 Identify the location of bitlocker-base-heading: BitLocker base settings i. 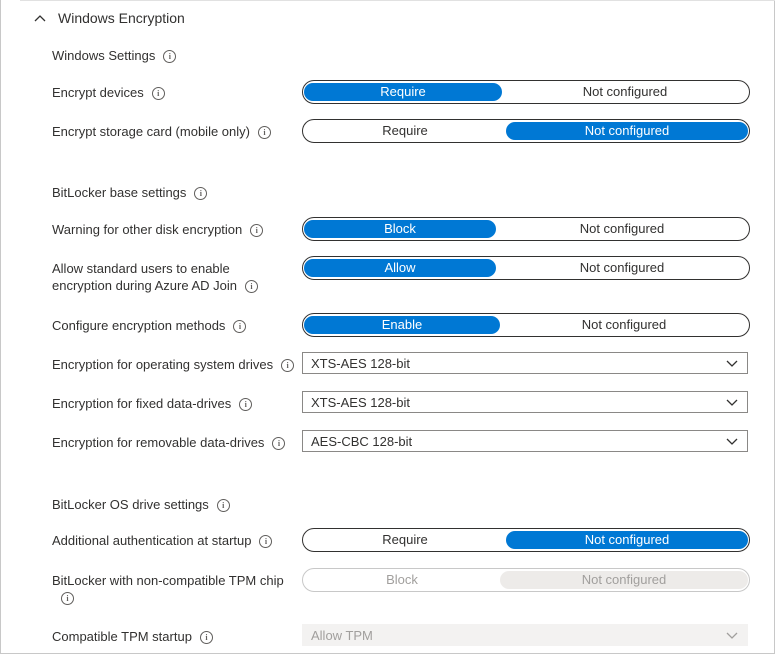
(130, 193).